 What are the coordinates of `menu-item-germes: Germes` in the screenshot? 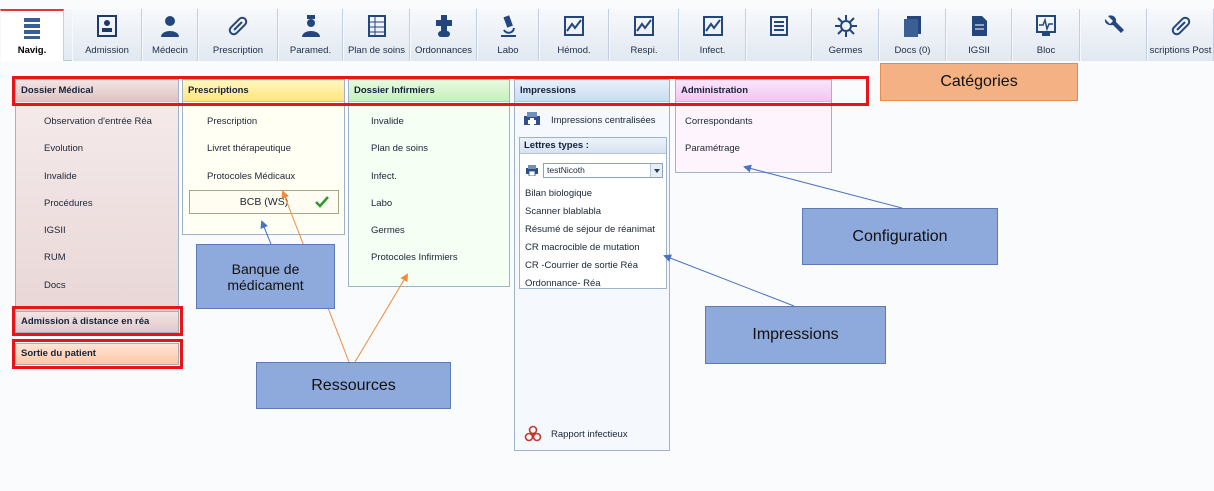 It's located at (440, 230).